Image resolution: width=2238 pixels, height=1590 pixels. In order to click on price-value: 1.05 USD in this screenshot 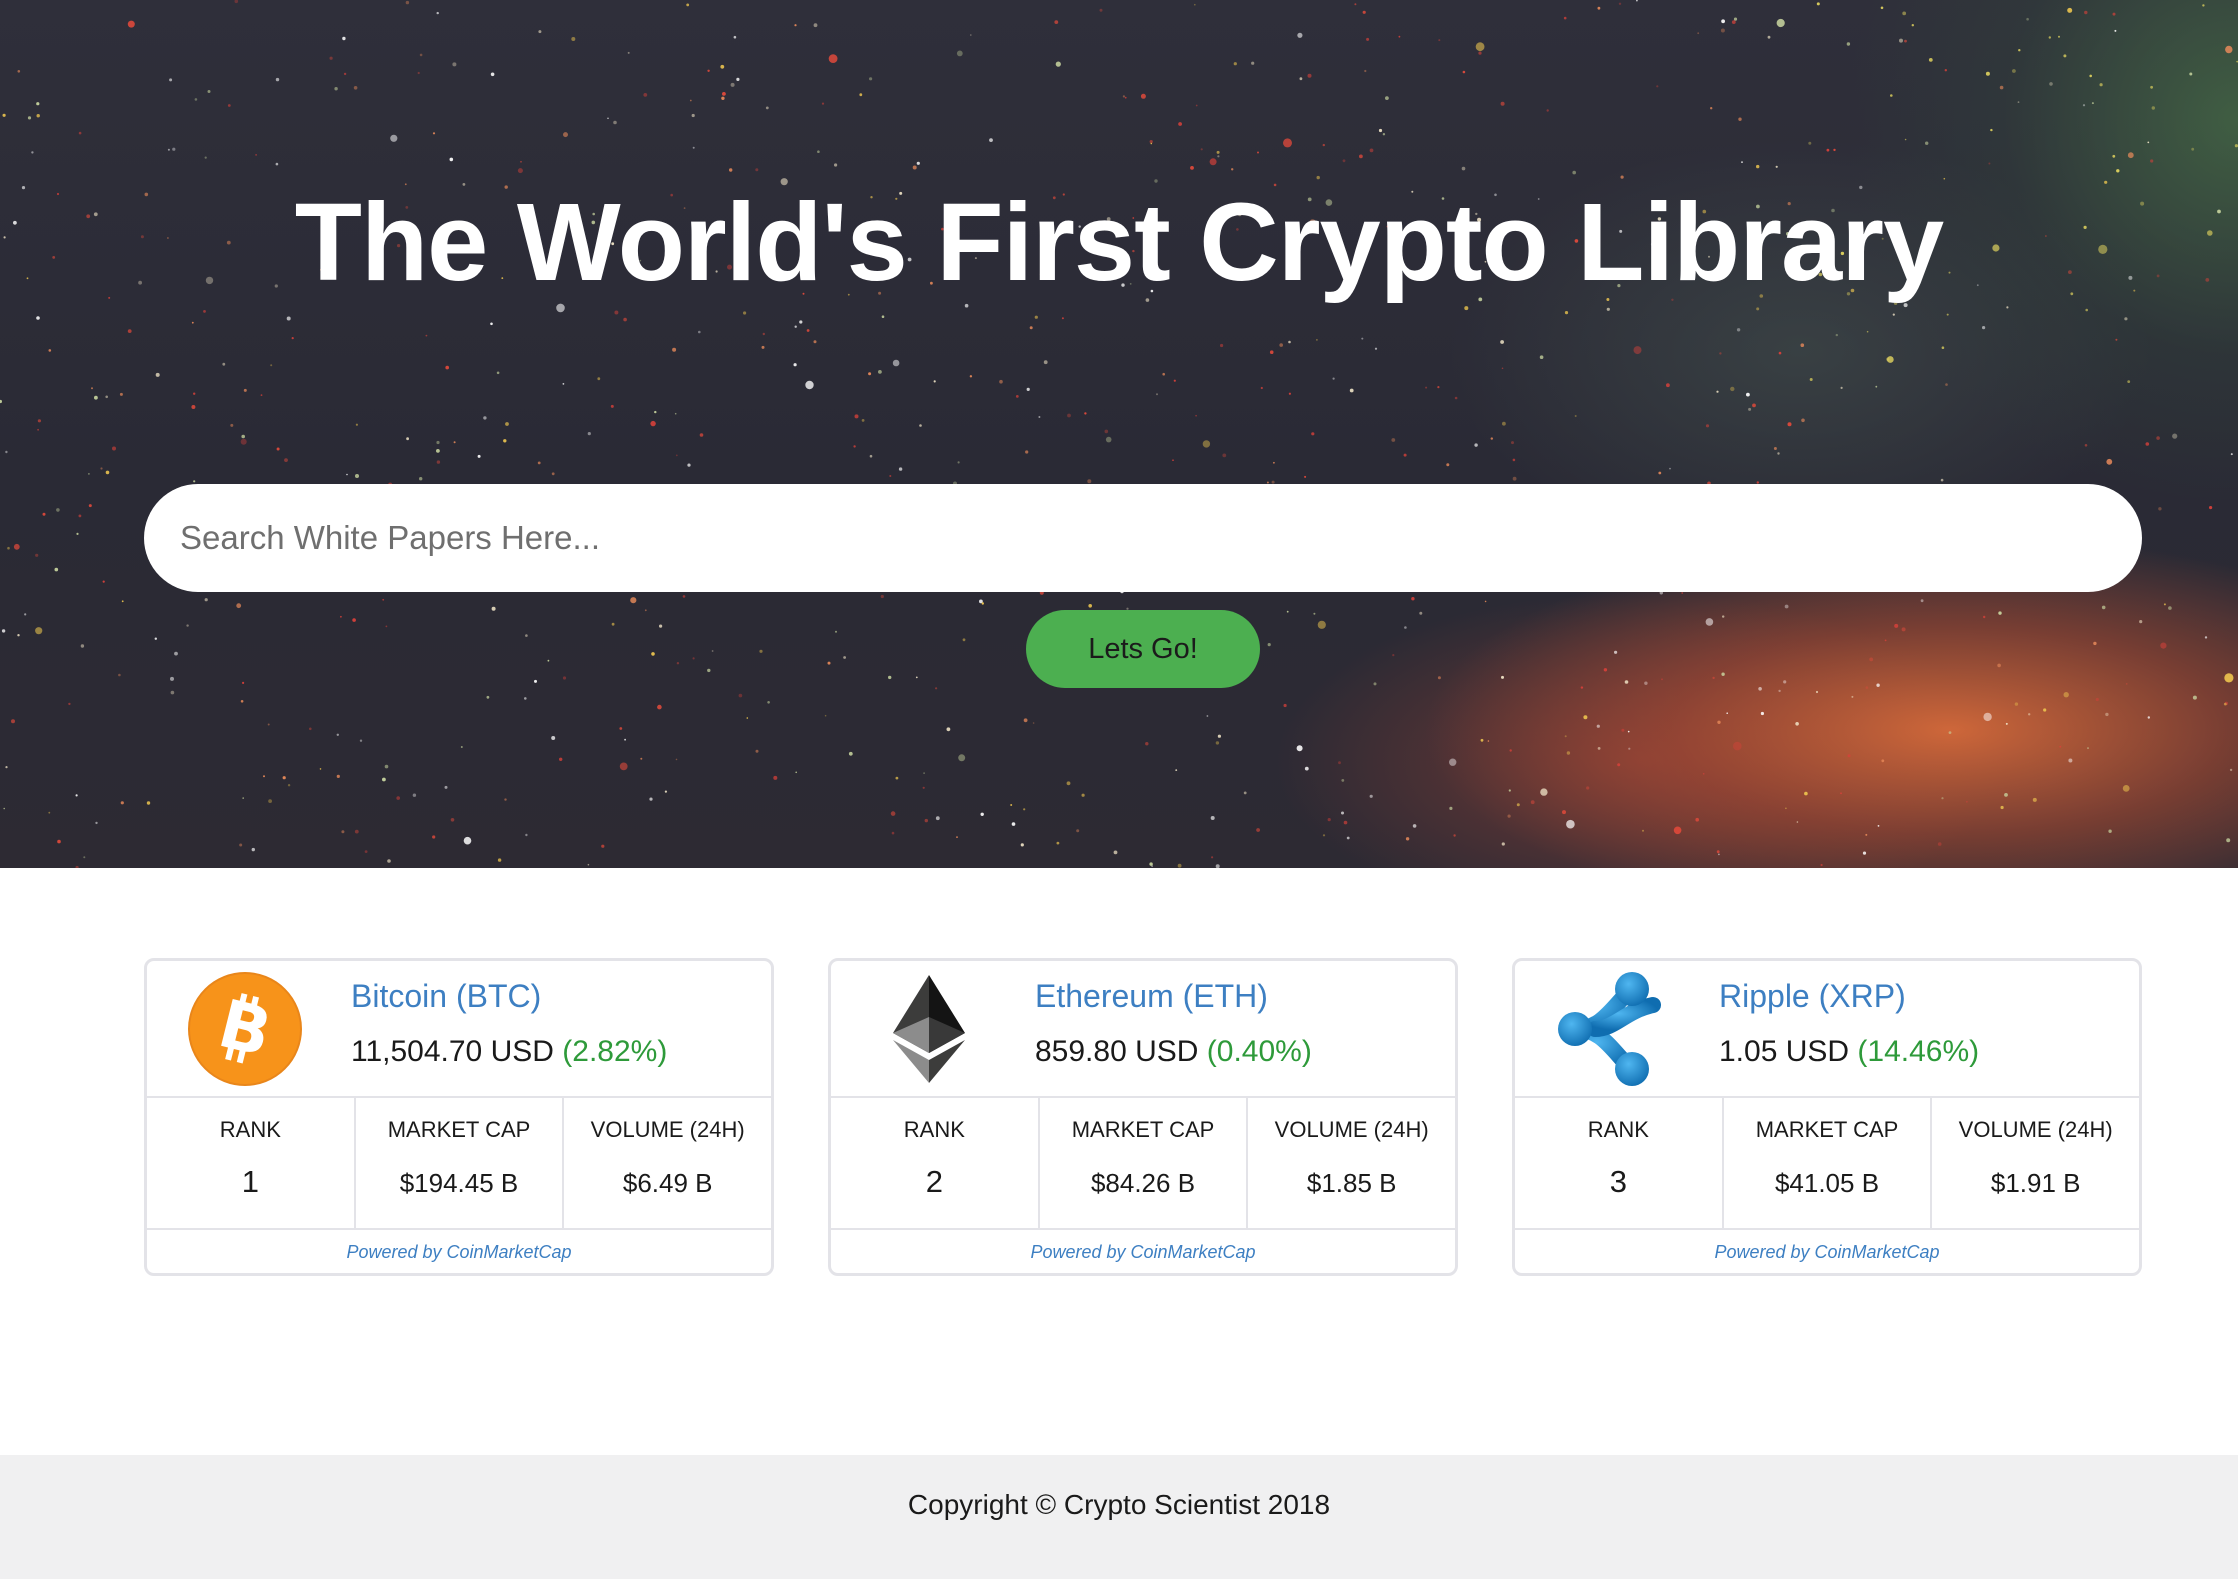, I will do `click(1784, 1051)`.